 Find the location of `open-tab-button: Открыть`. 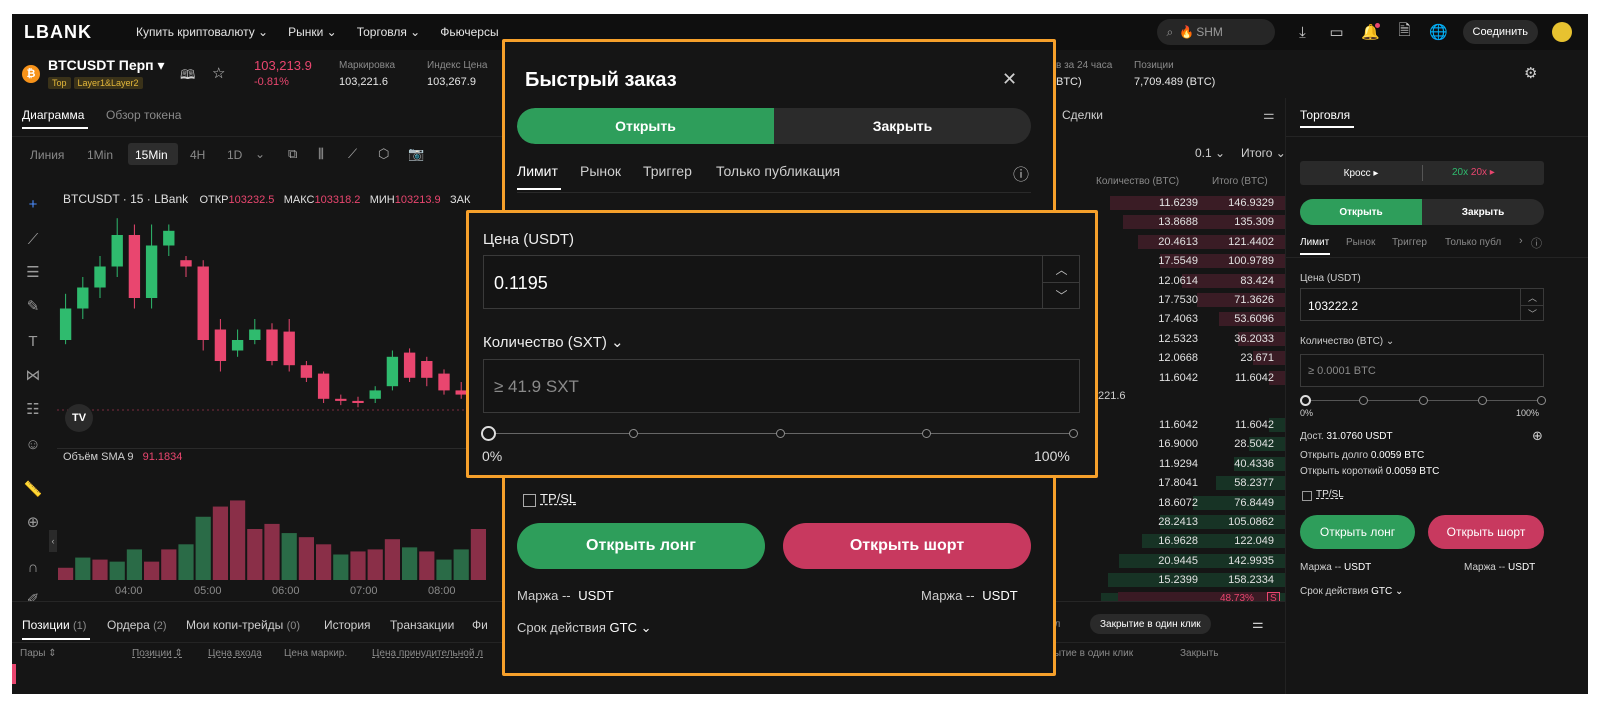

open-tab-button: Открыть is located at coordinates (1361, 212).